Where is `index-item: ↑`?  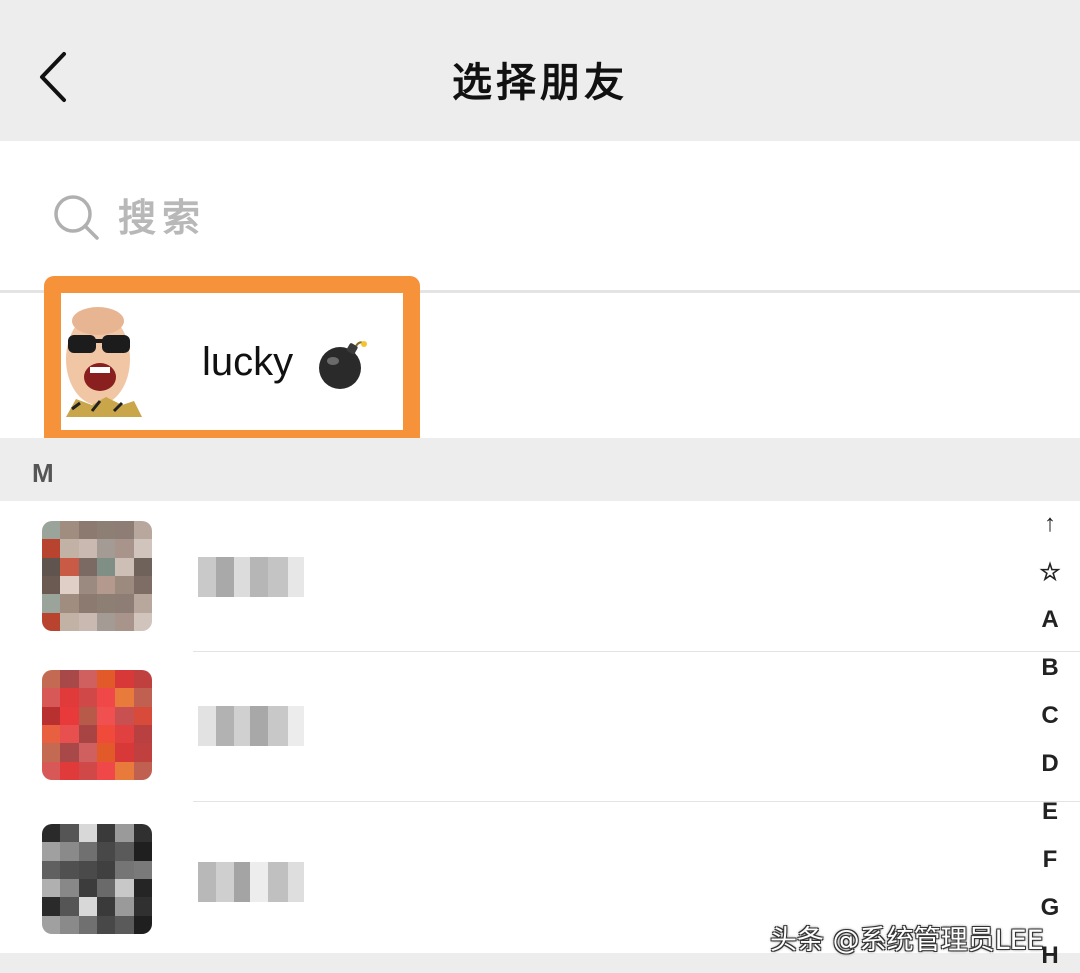
index-item: ↑ is located at coordinates (1050, 524).